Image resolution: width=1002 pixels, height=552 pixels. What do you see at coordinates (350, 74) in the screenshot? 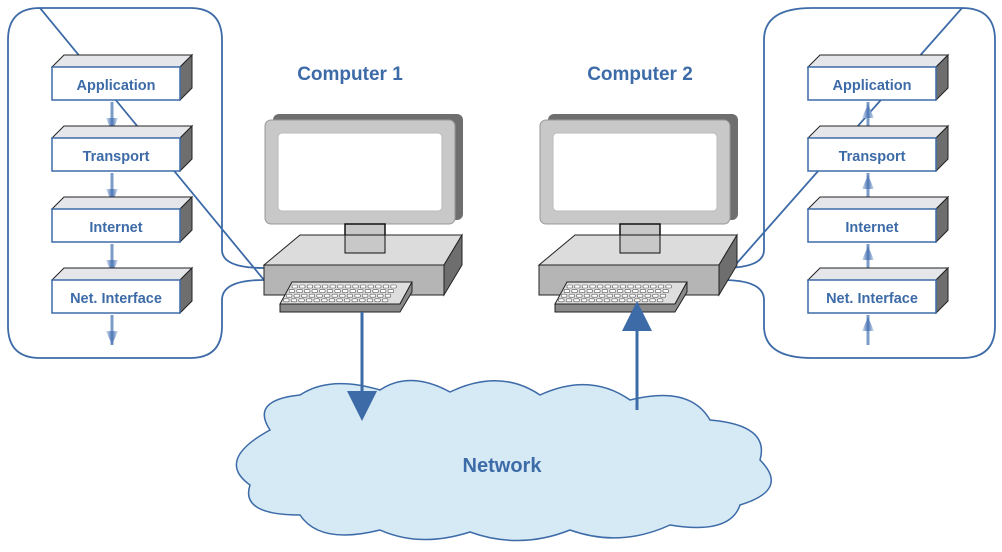
I see `computer-1-title: Computer 1` at bounding box center [350, 74].